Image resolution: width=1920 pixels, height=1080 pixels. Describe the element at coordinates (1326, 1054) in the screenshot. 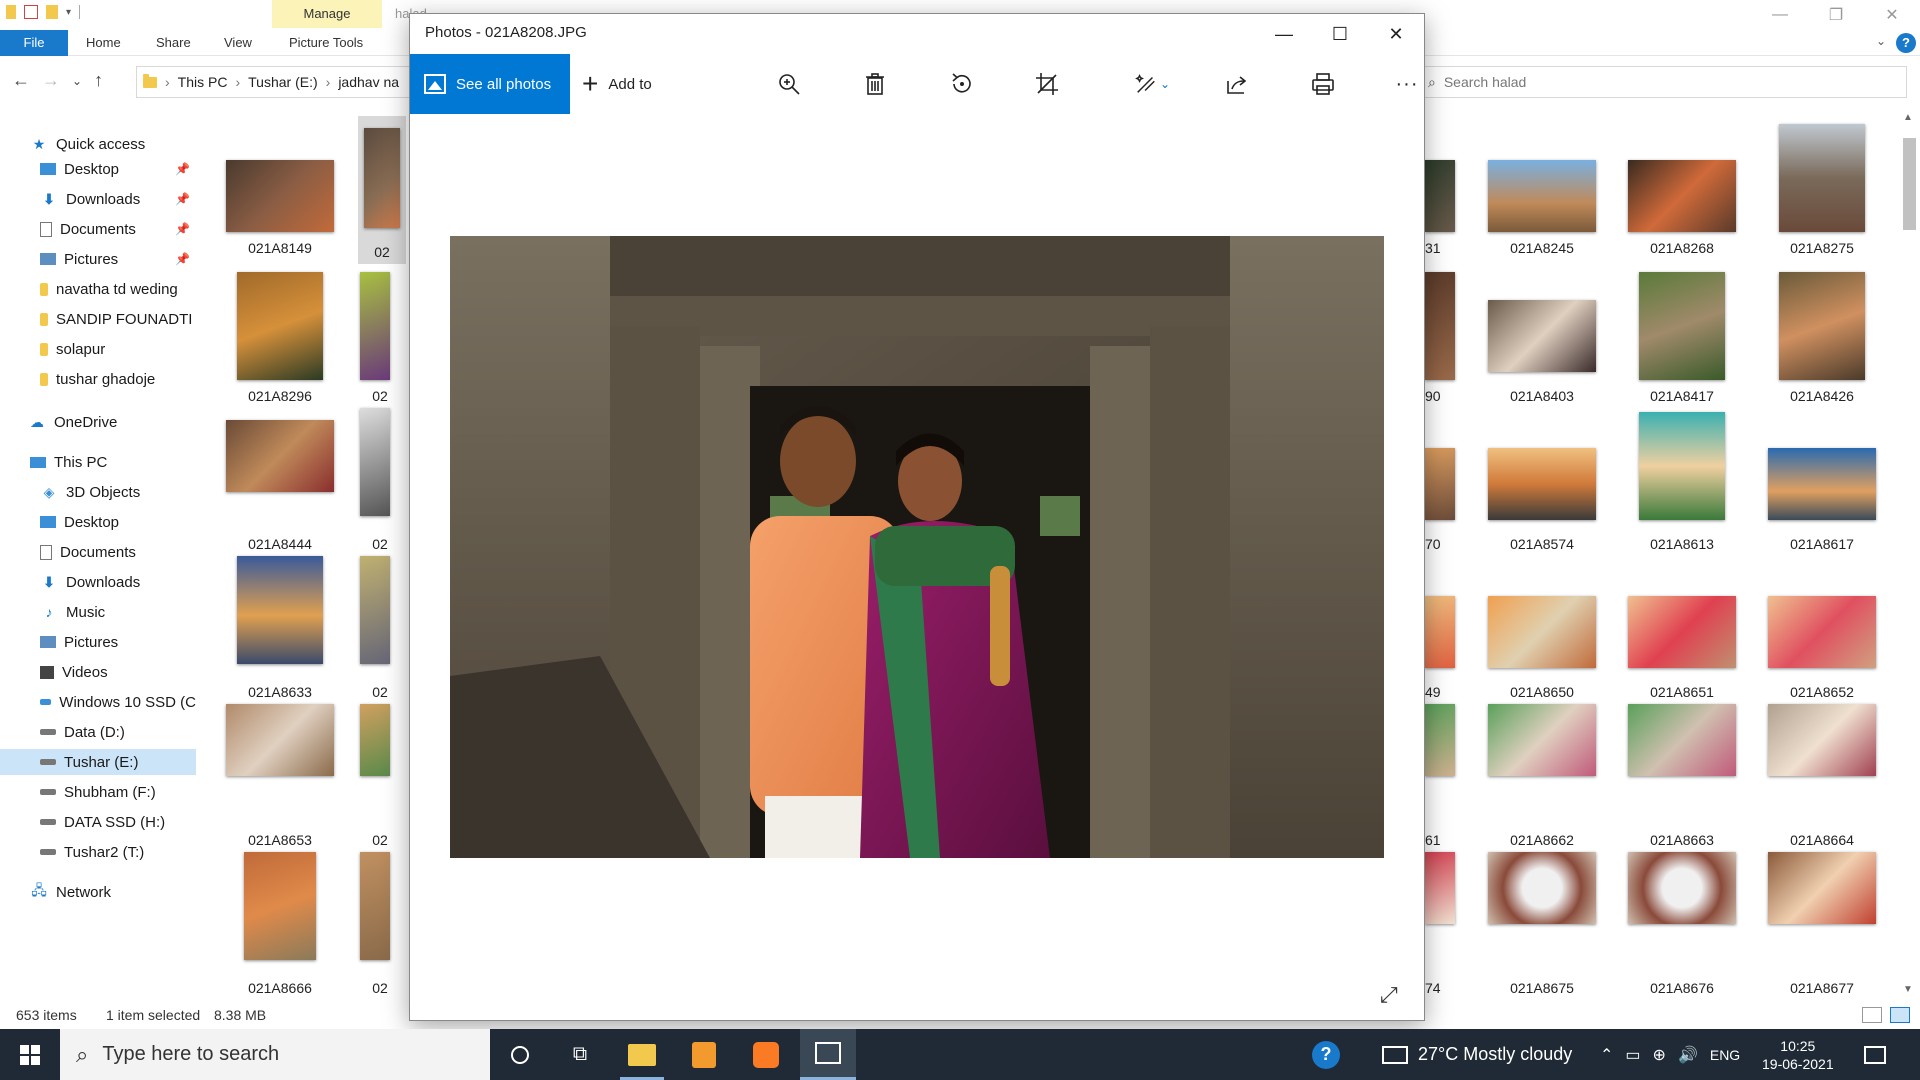

I see `help-tray-icon: ?` at that location.